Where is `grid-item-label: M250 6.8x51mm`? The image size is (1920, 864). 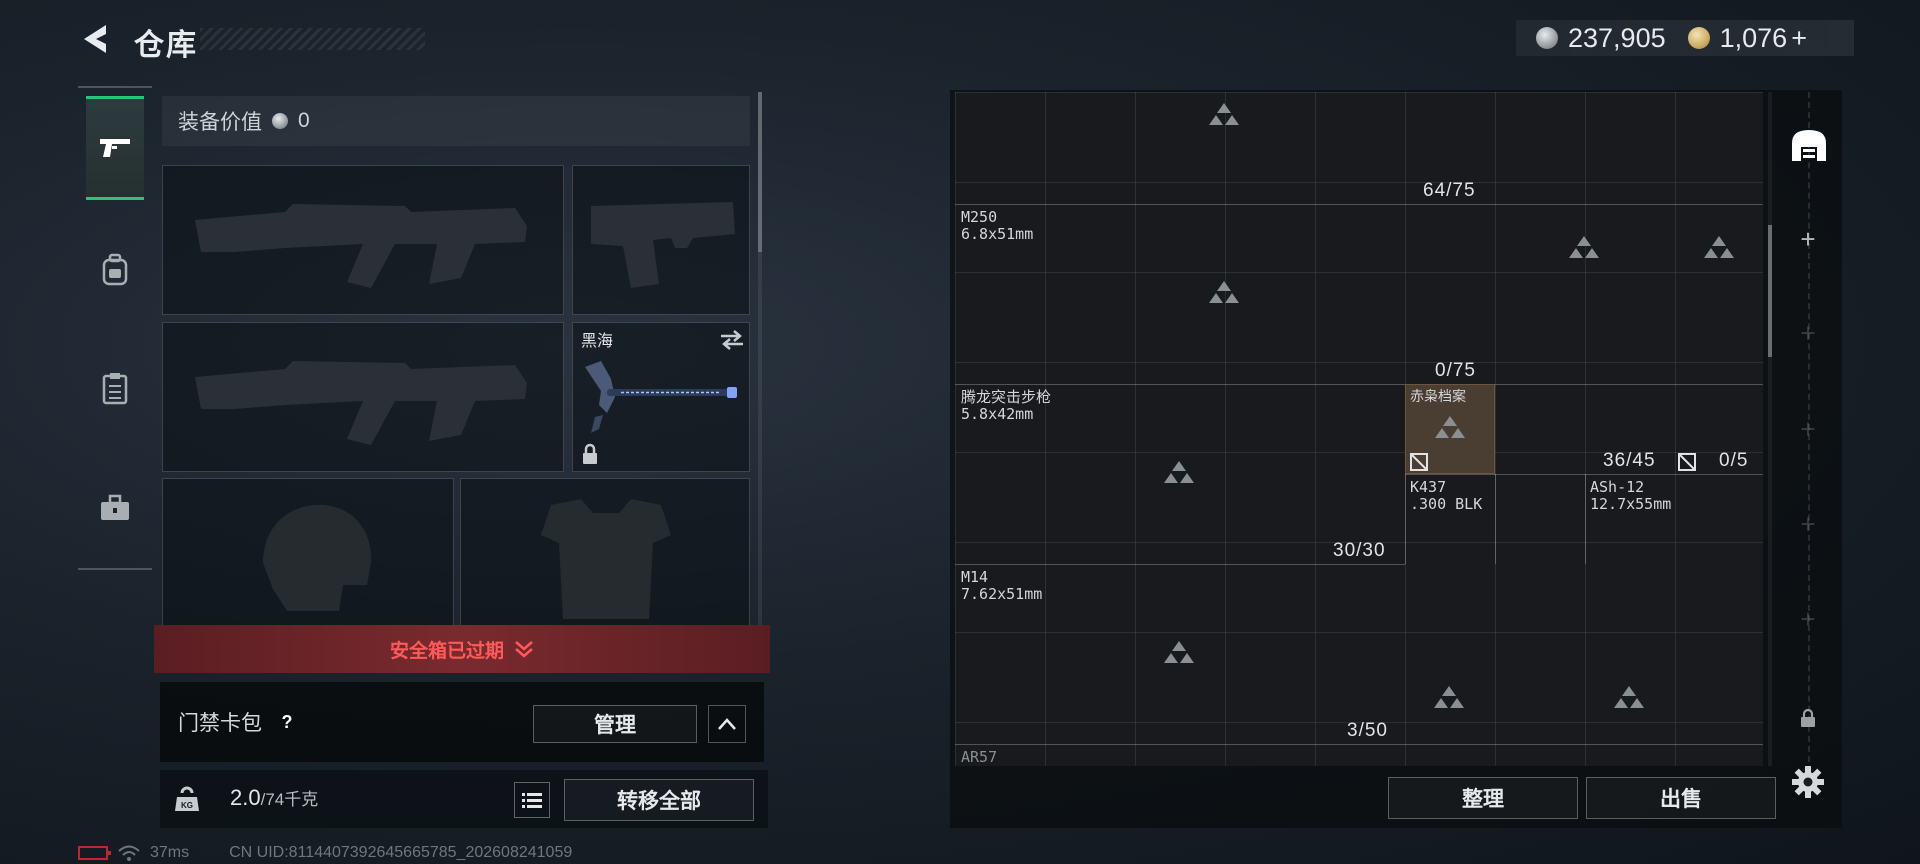 grid-item-label: M250 6.8x51mm is located at coordinates (997, 226).